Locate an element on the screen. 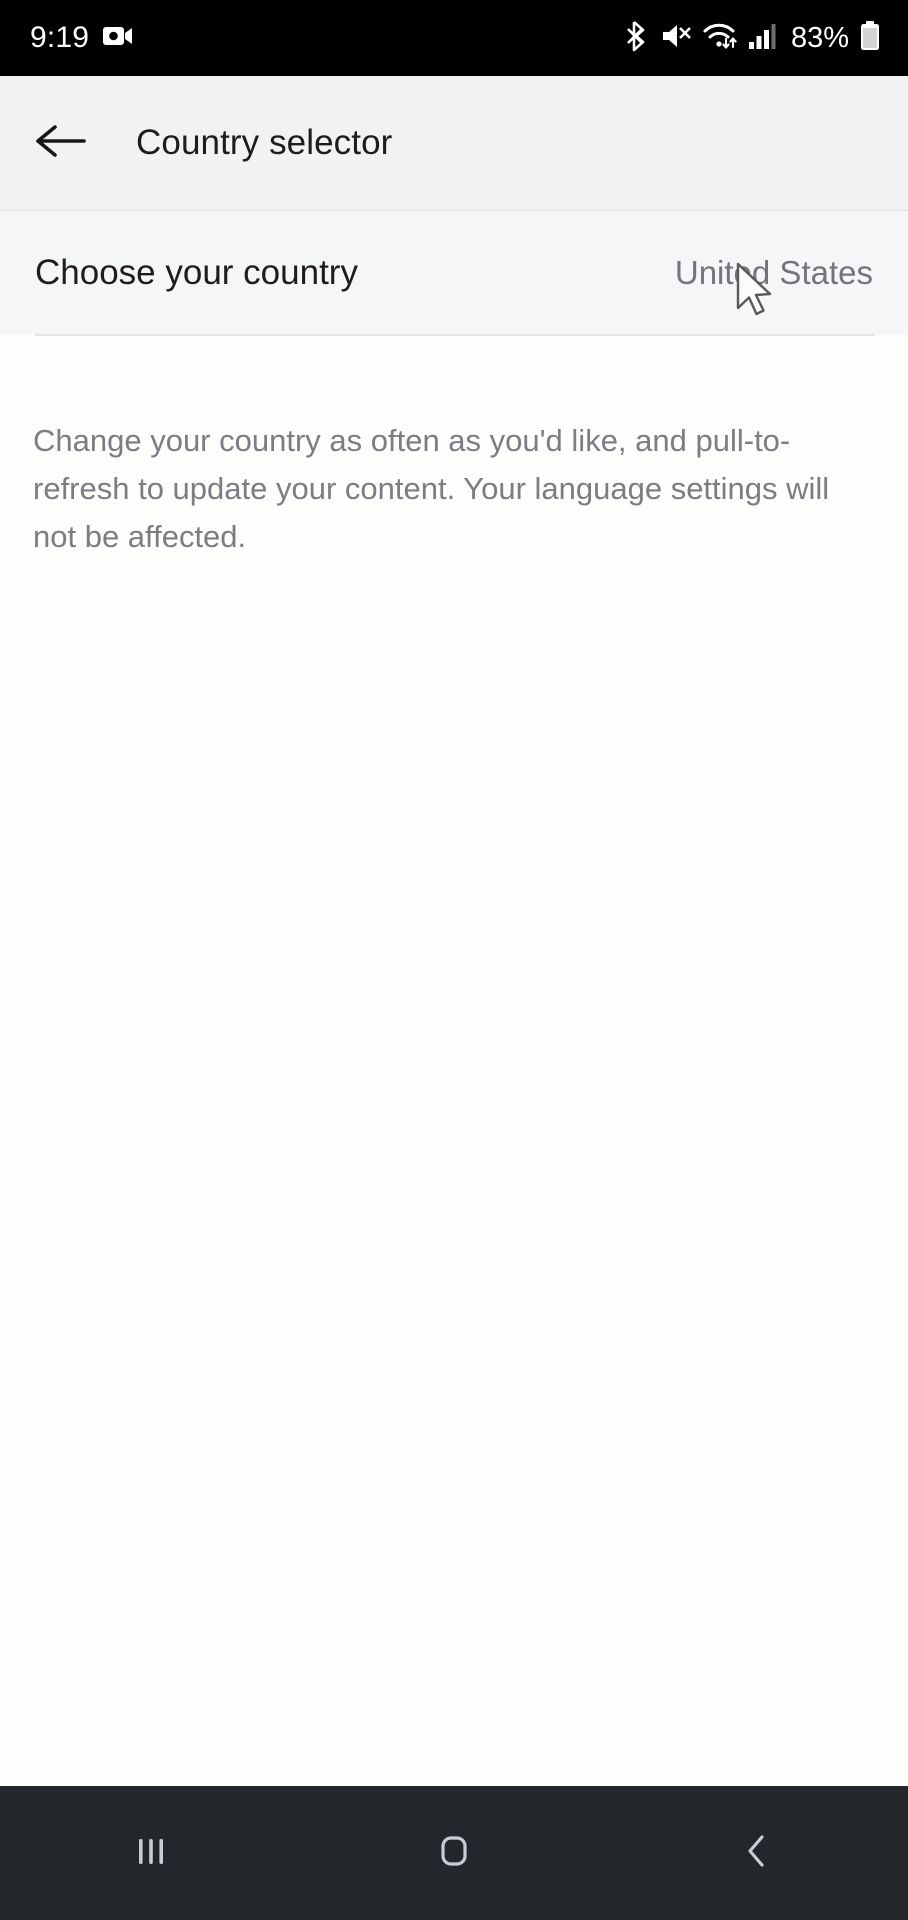  home-icon is located at coordinates (454, 1853).